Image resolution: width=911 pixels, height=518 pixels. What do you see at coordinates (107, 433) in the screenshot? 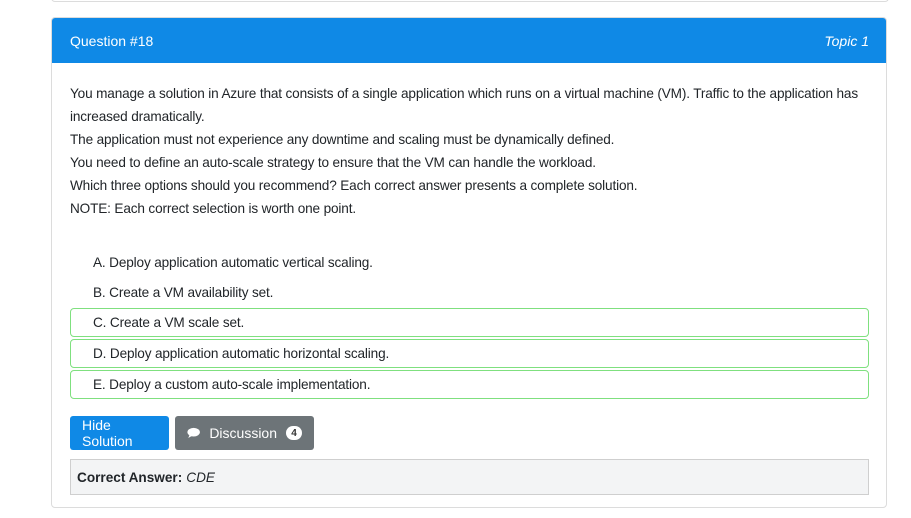
I see `hide-solution-label: Hide Solution` at bounding box center [107, 433].